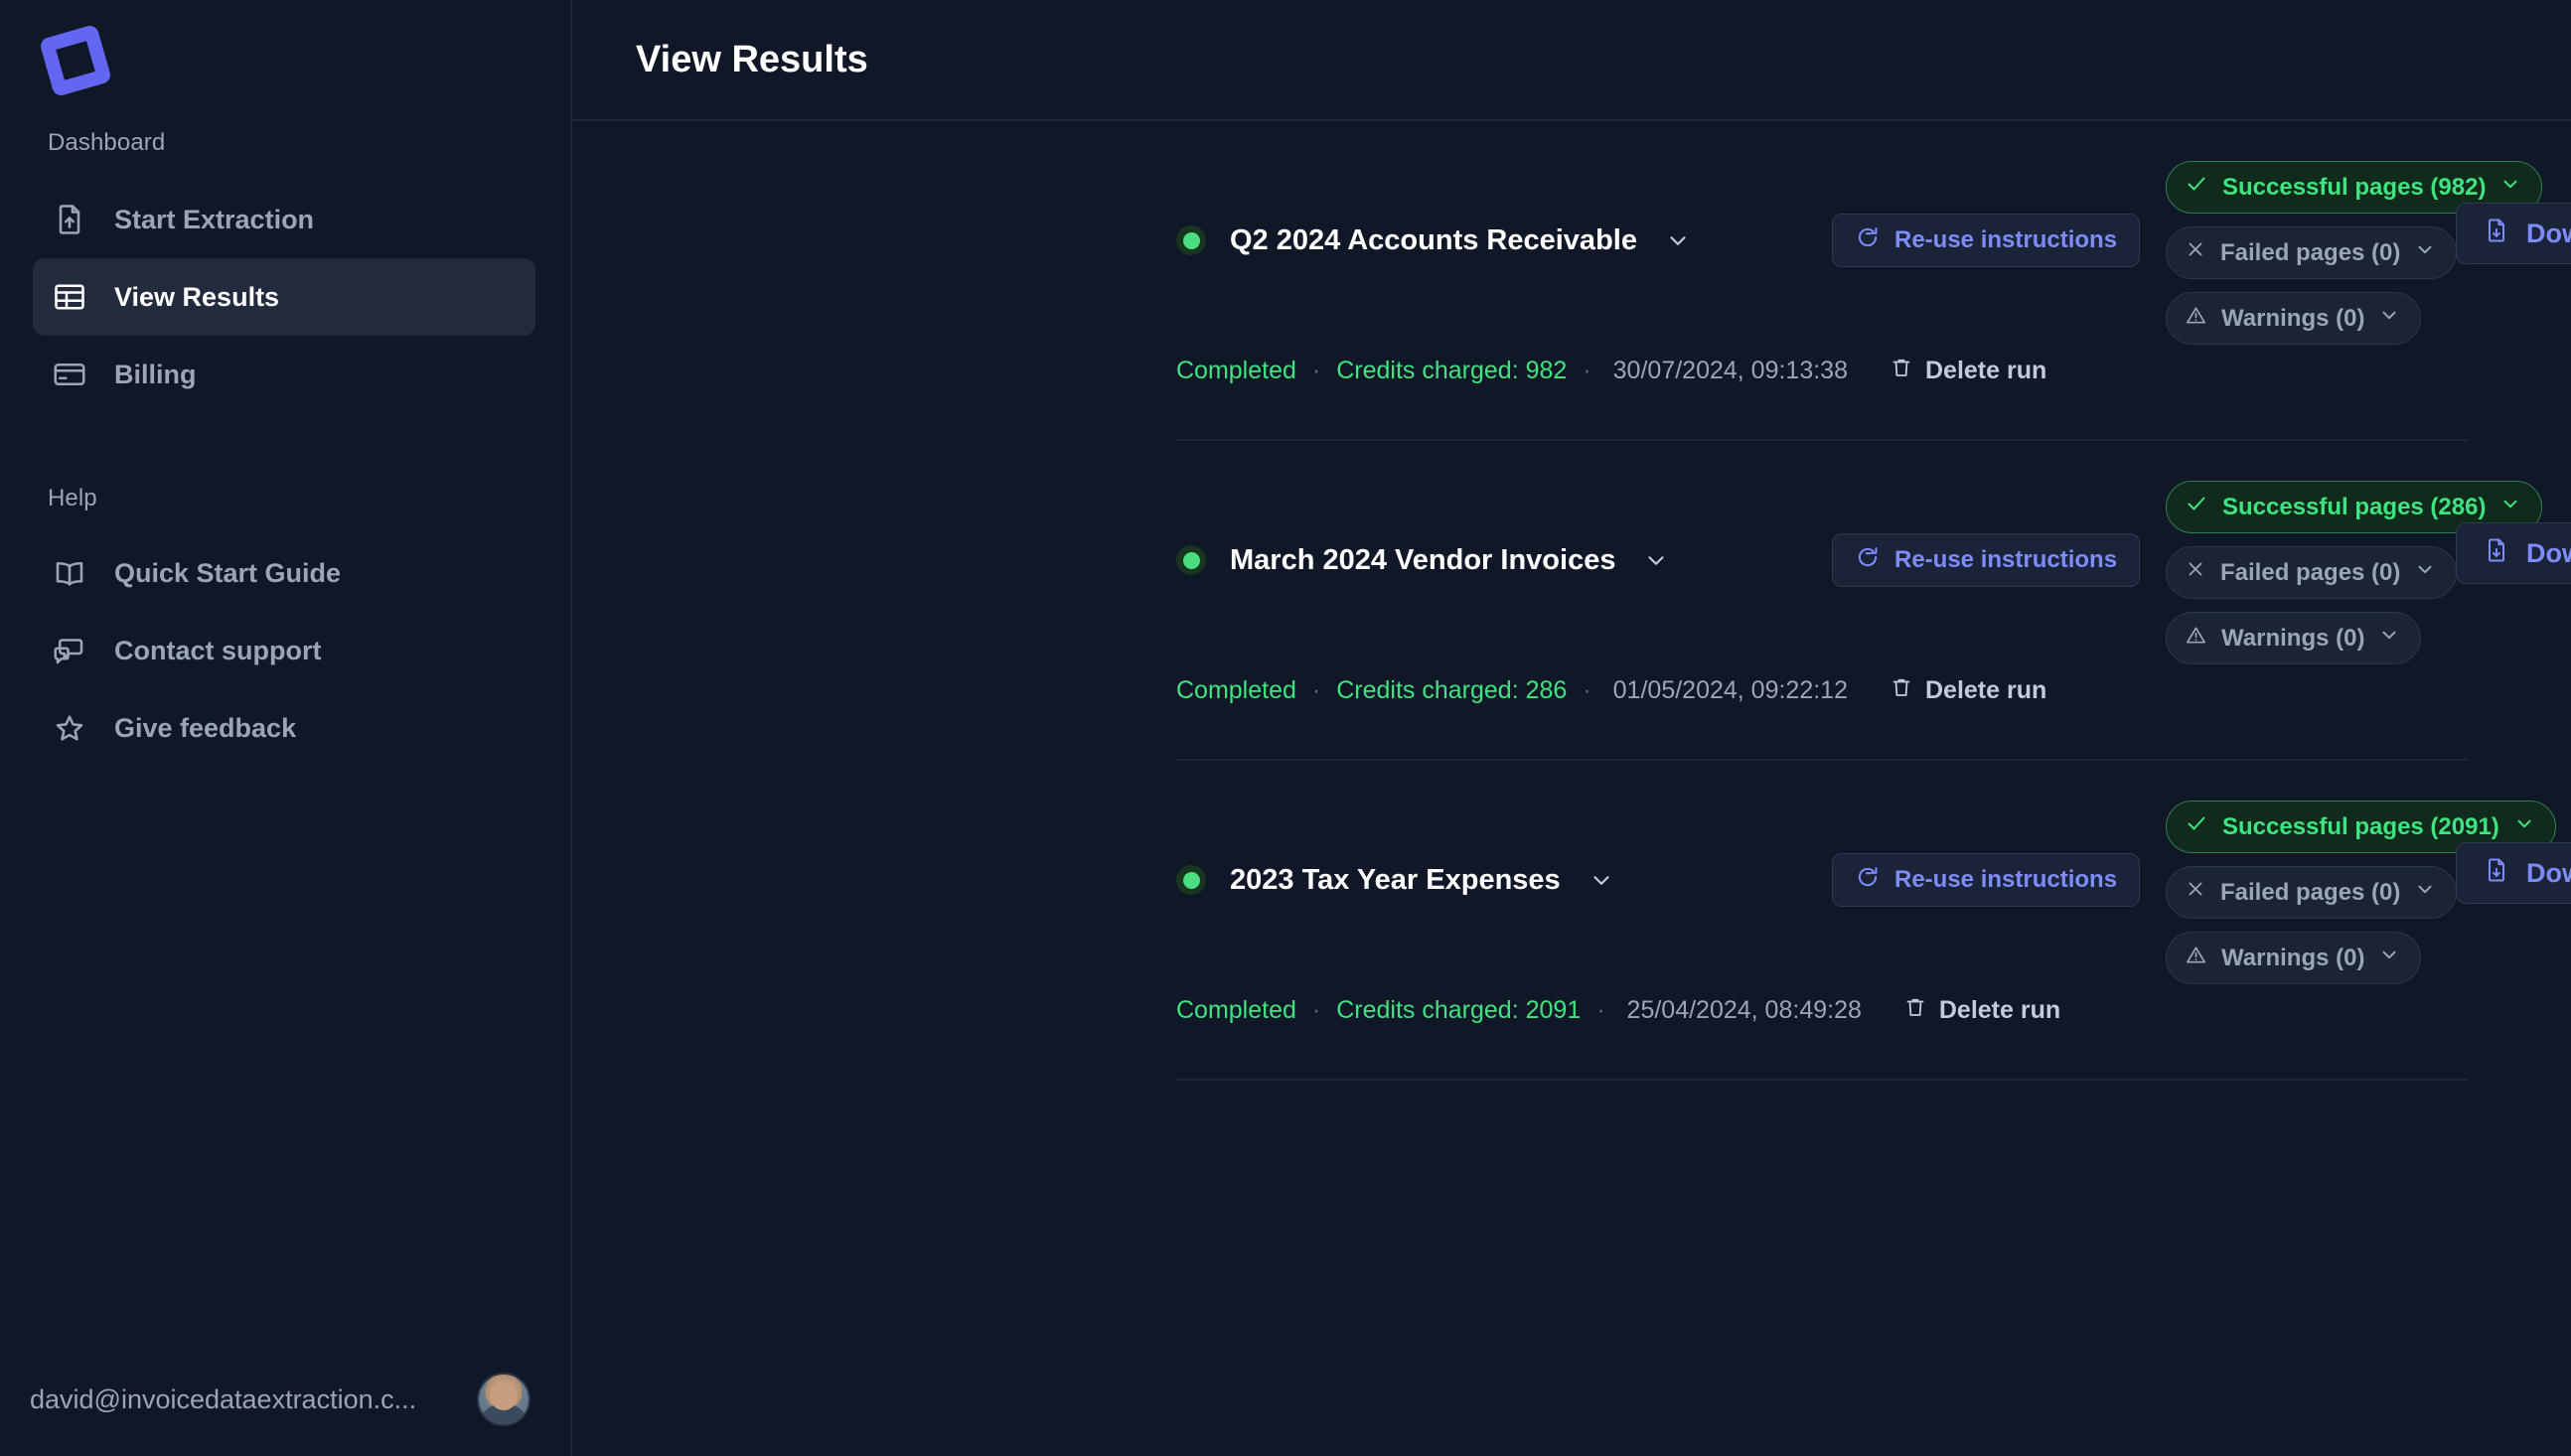 This screenshot has width=2571, height=1456. I want to click on chat-bubbles-icon, so click(69, 650).